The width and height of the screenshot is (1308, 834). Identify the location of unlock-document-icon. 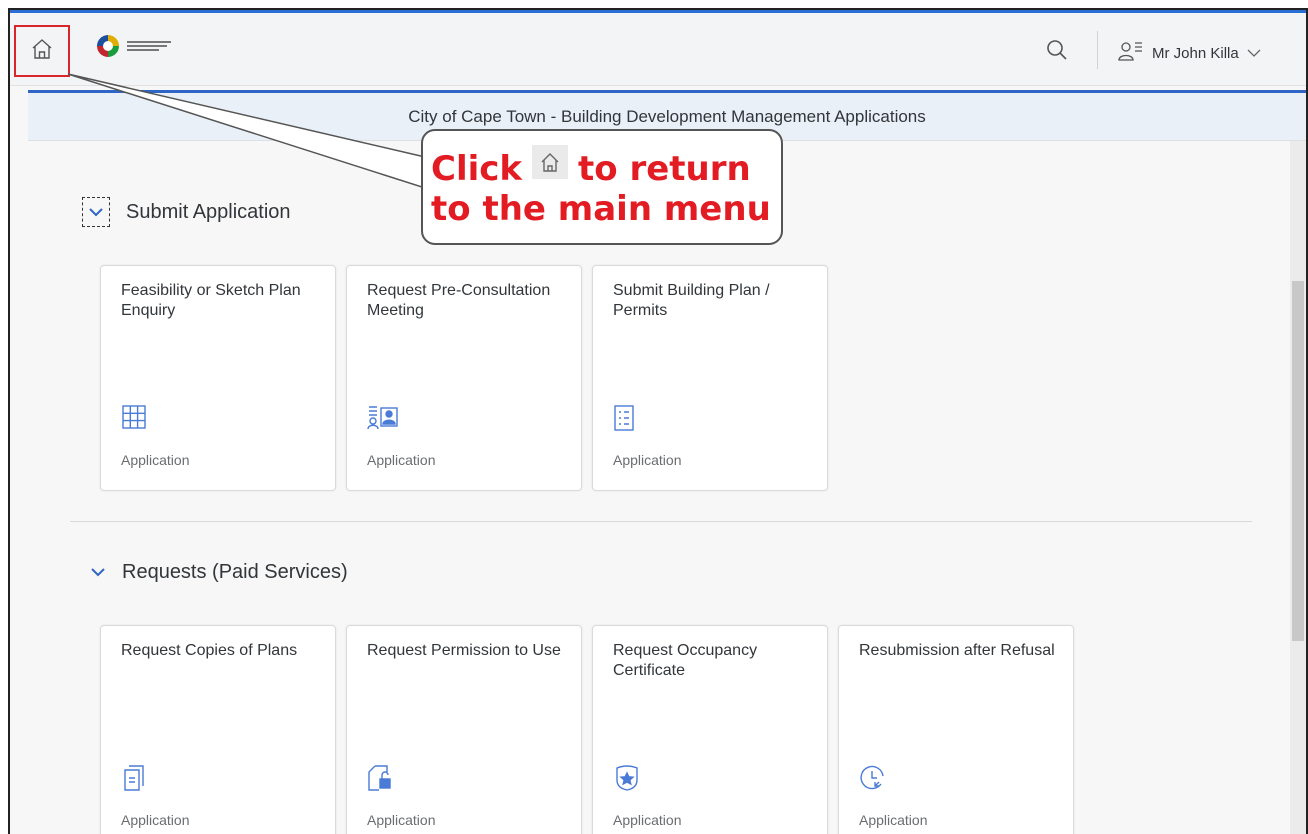
(380, 780).